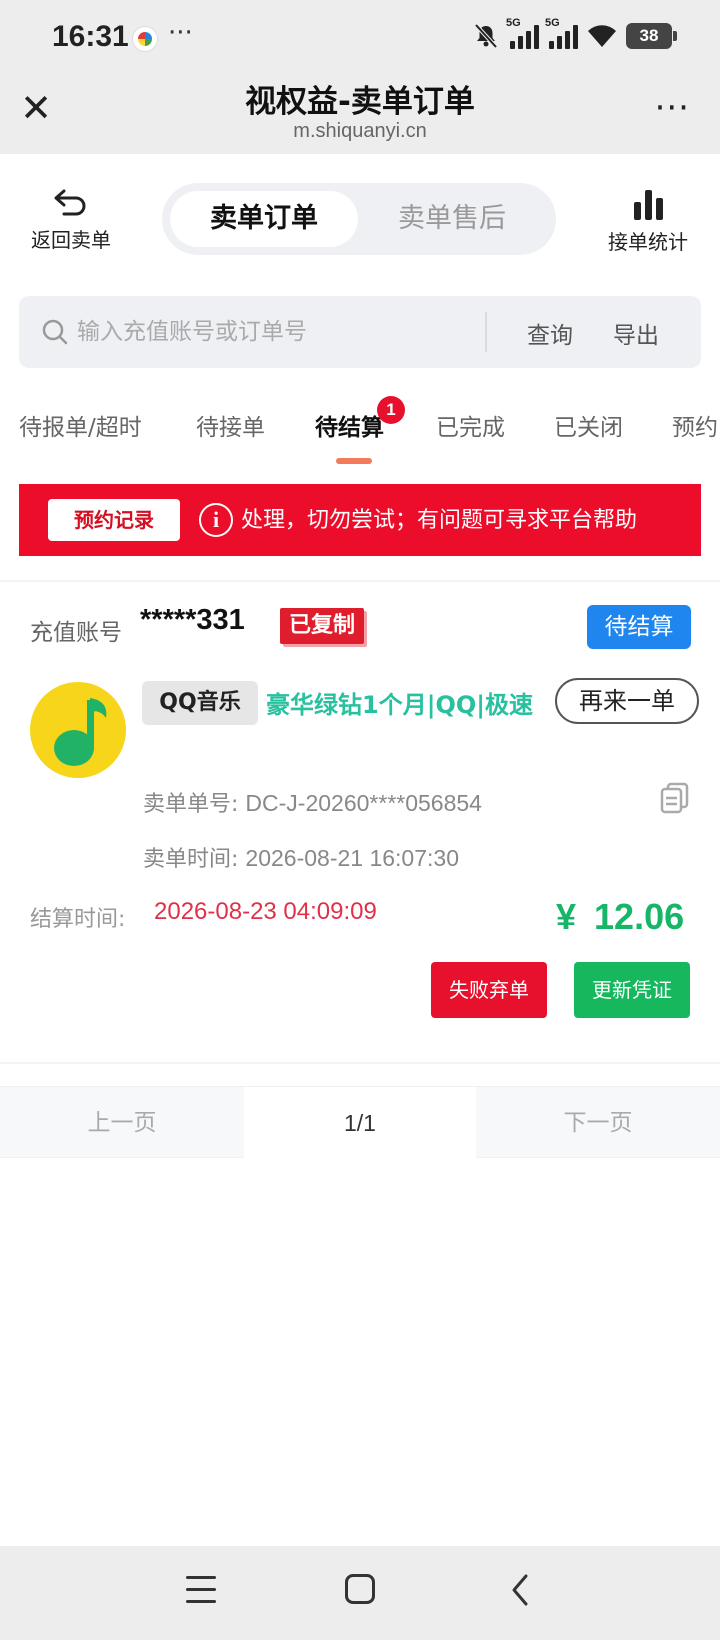  What do you see at coordinates (636, 333) in the screenshot?
I see `export-button: 导出` at bounding box center [636, 333].